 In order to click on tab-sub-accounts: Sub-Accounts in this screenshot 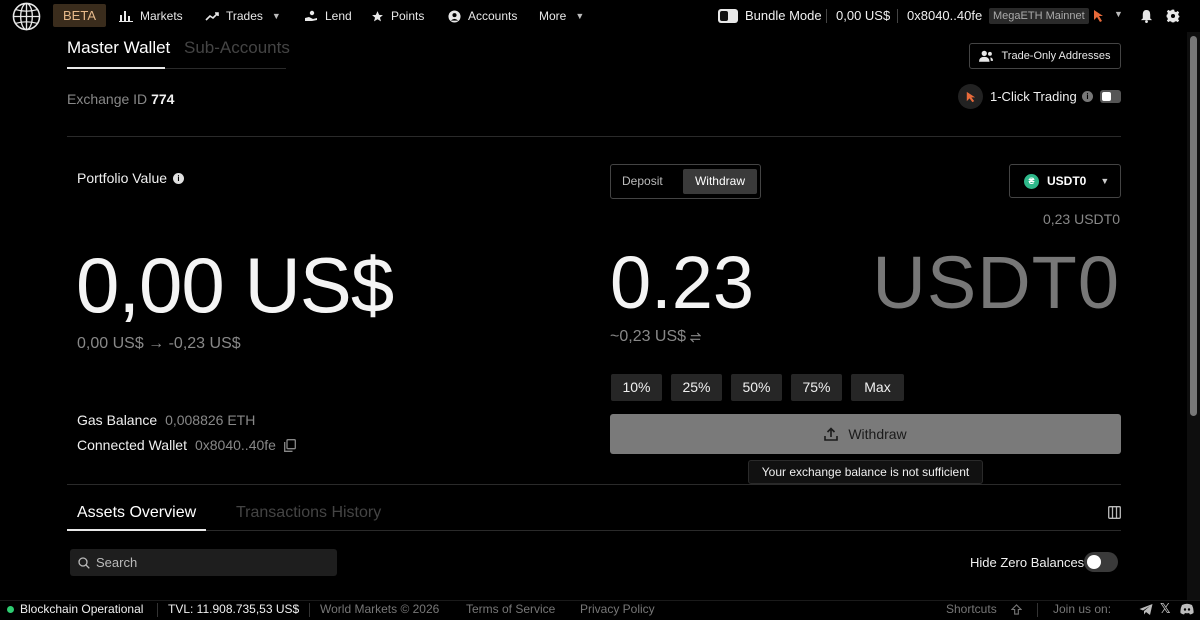, I will do `click(237, 48)`.